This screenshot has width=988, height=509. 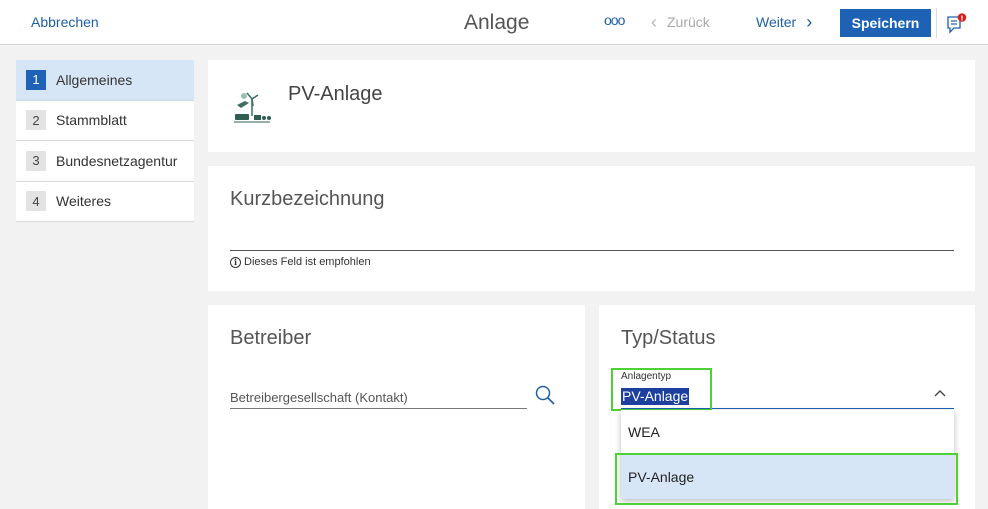 What do you see at coordinates (235, 262) in the screenshot?
I see `info-icon: i` at bounding box center [235, 262].